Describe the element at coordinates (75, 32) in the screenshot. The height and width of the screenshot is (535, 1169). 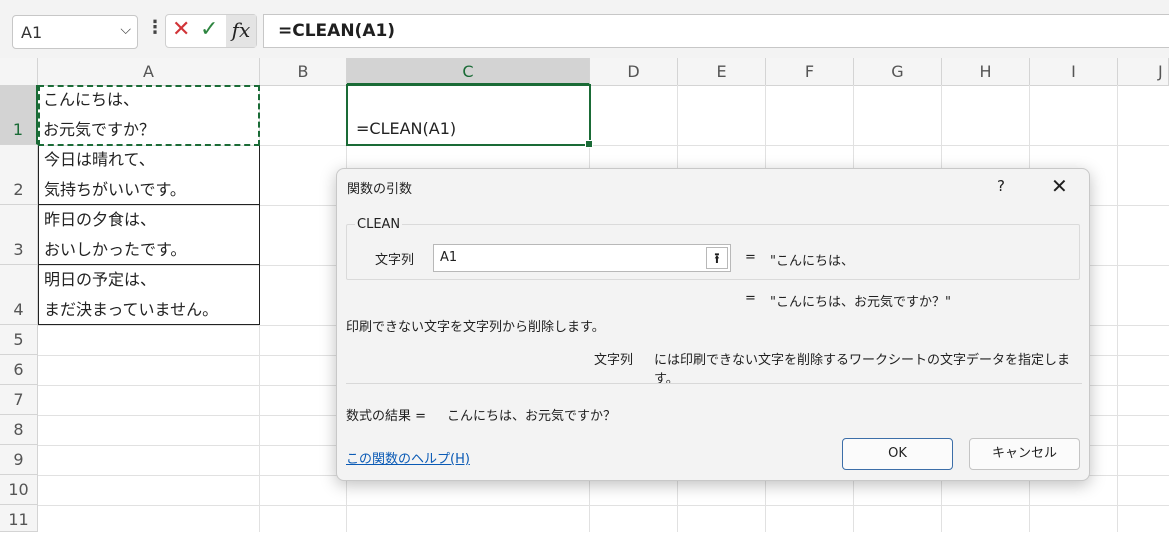
I see `name-box: A1 ⌵` at that location.